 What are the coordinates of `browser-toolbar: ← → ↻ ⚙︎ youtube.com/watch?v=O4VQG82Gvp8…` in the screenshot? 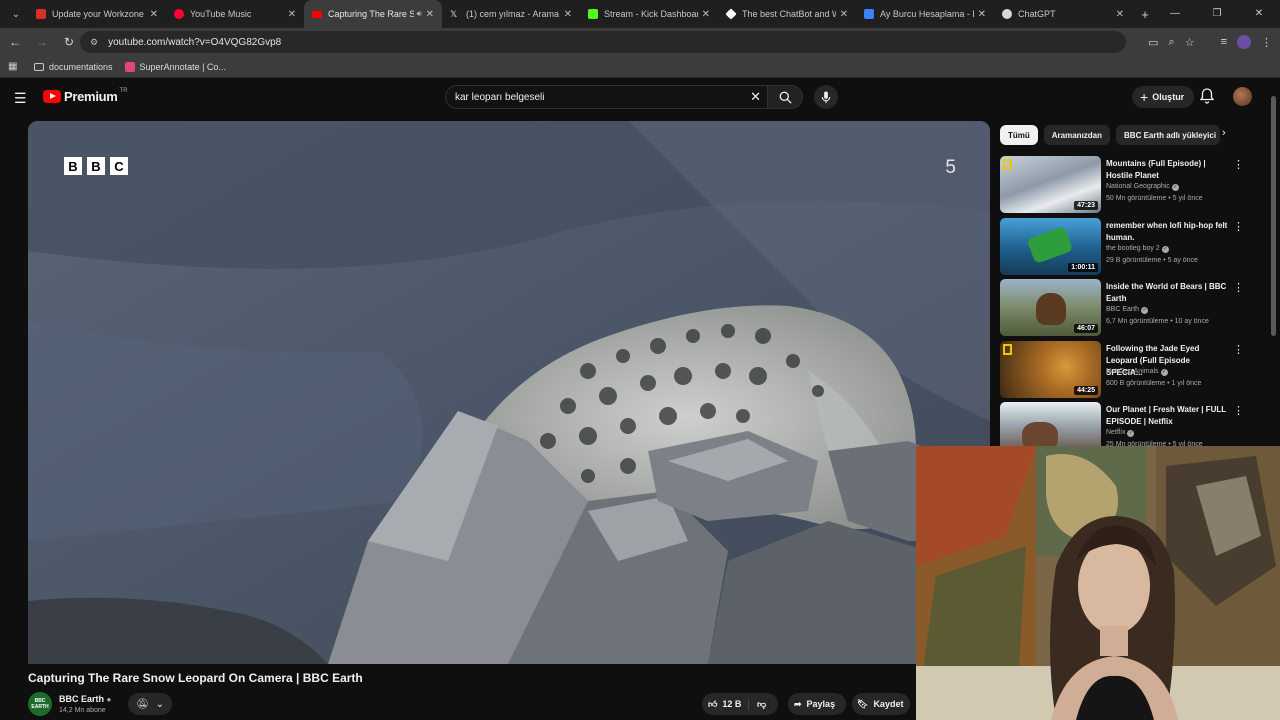 It's located at (640, 42).